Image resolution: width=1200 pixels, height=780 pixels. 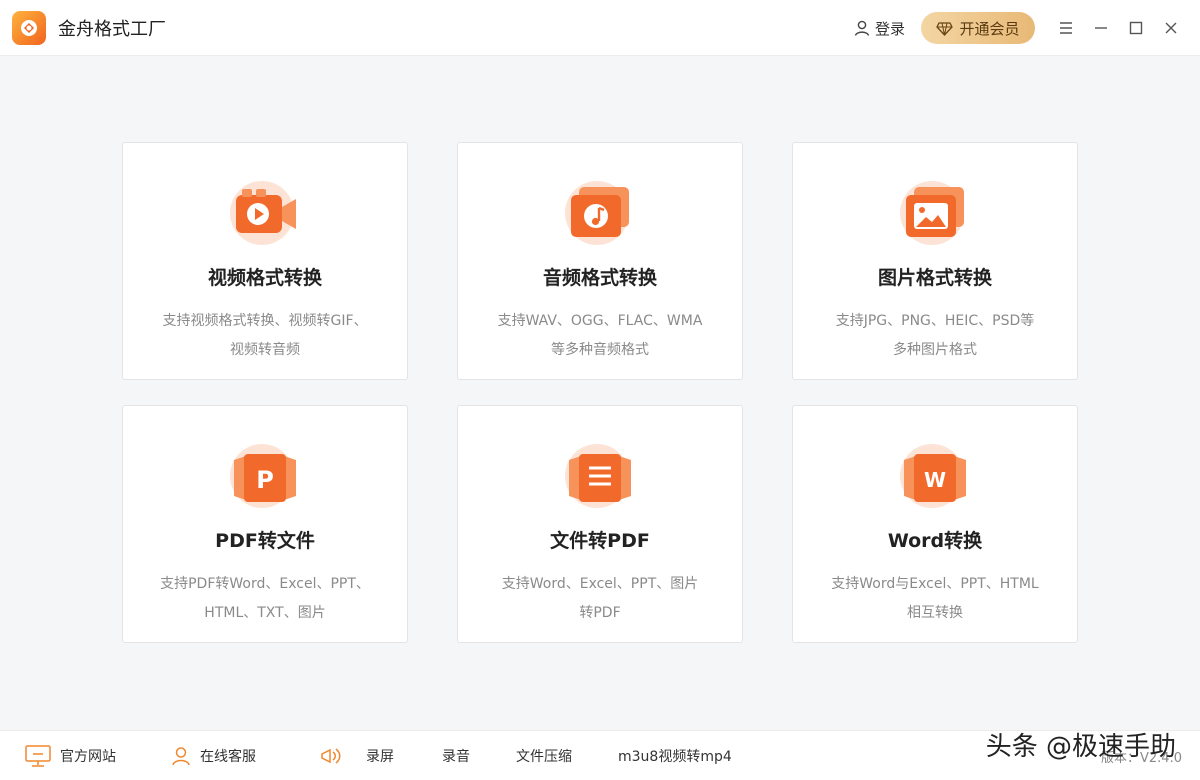 What do you see at coordinates (935, 584) in the screenshot?
I see `card-desc-line: 支持Word与Excel、PPT、HTML` at bounding box center [935, 584].